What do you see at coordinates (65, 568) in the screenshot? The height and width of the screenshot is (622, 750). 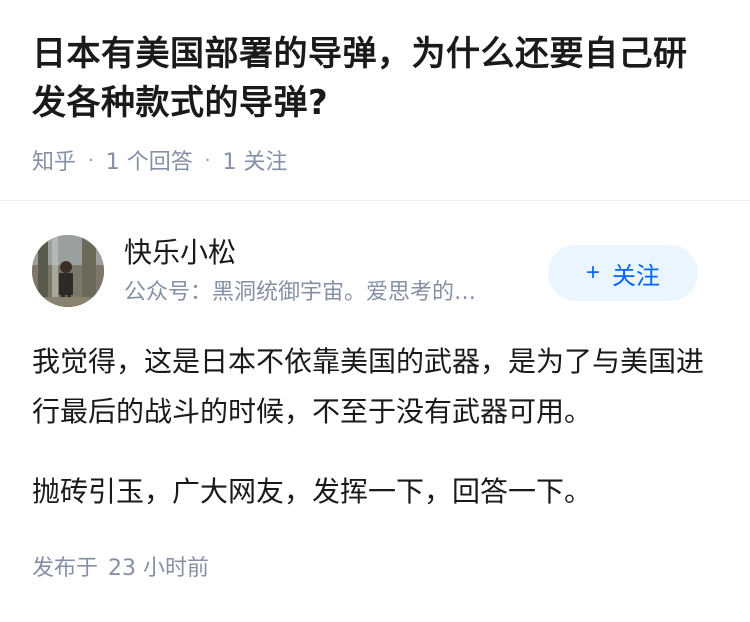 I see `published-label: 发布于` at bounding box center [65, 568].